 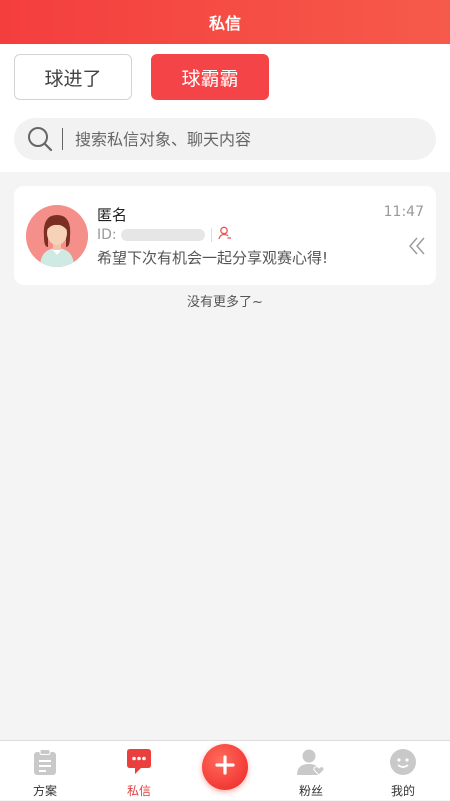 I want to click on tab-label: 私信, so click(x=138, y=791).